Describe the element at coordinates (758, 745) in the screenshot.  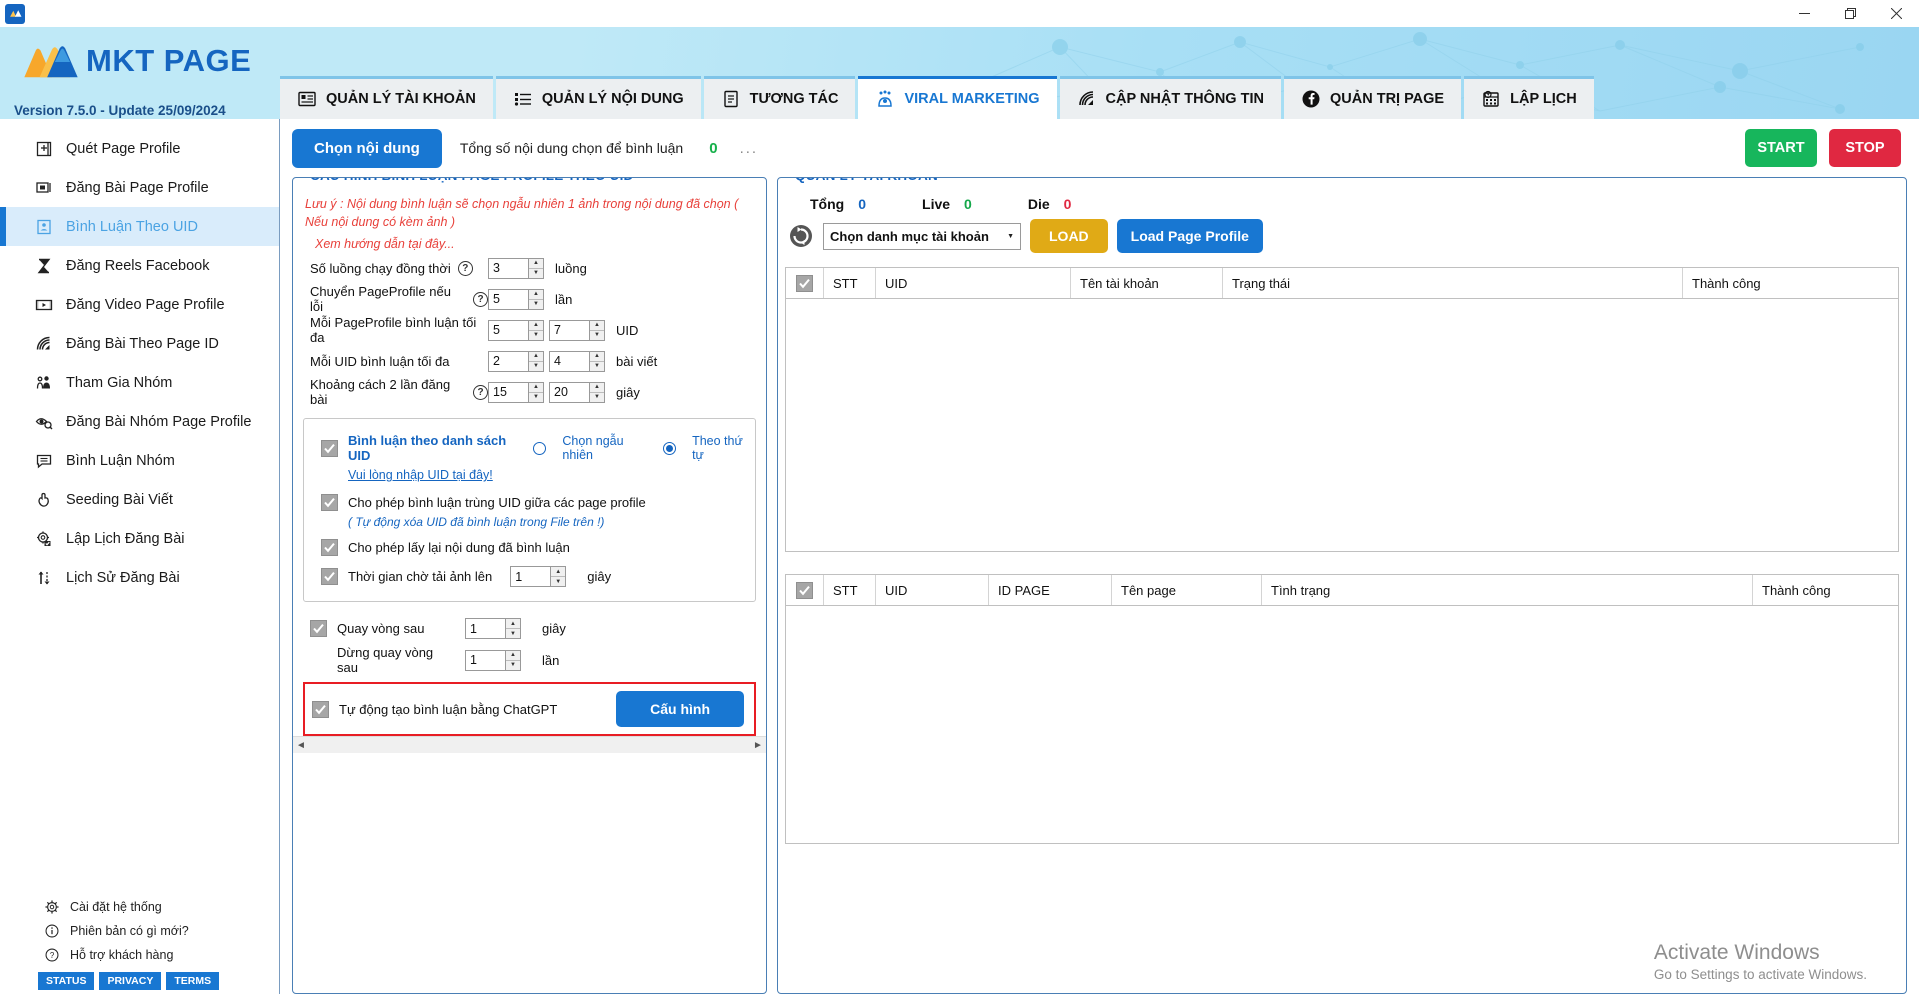
I see `scroll-right-arrow: ►` at that location.